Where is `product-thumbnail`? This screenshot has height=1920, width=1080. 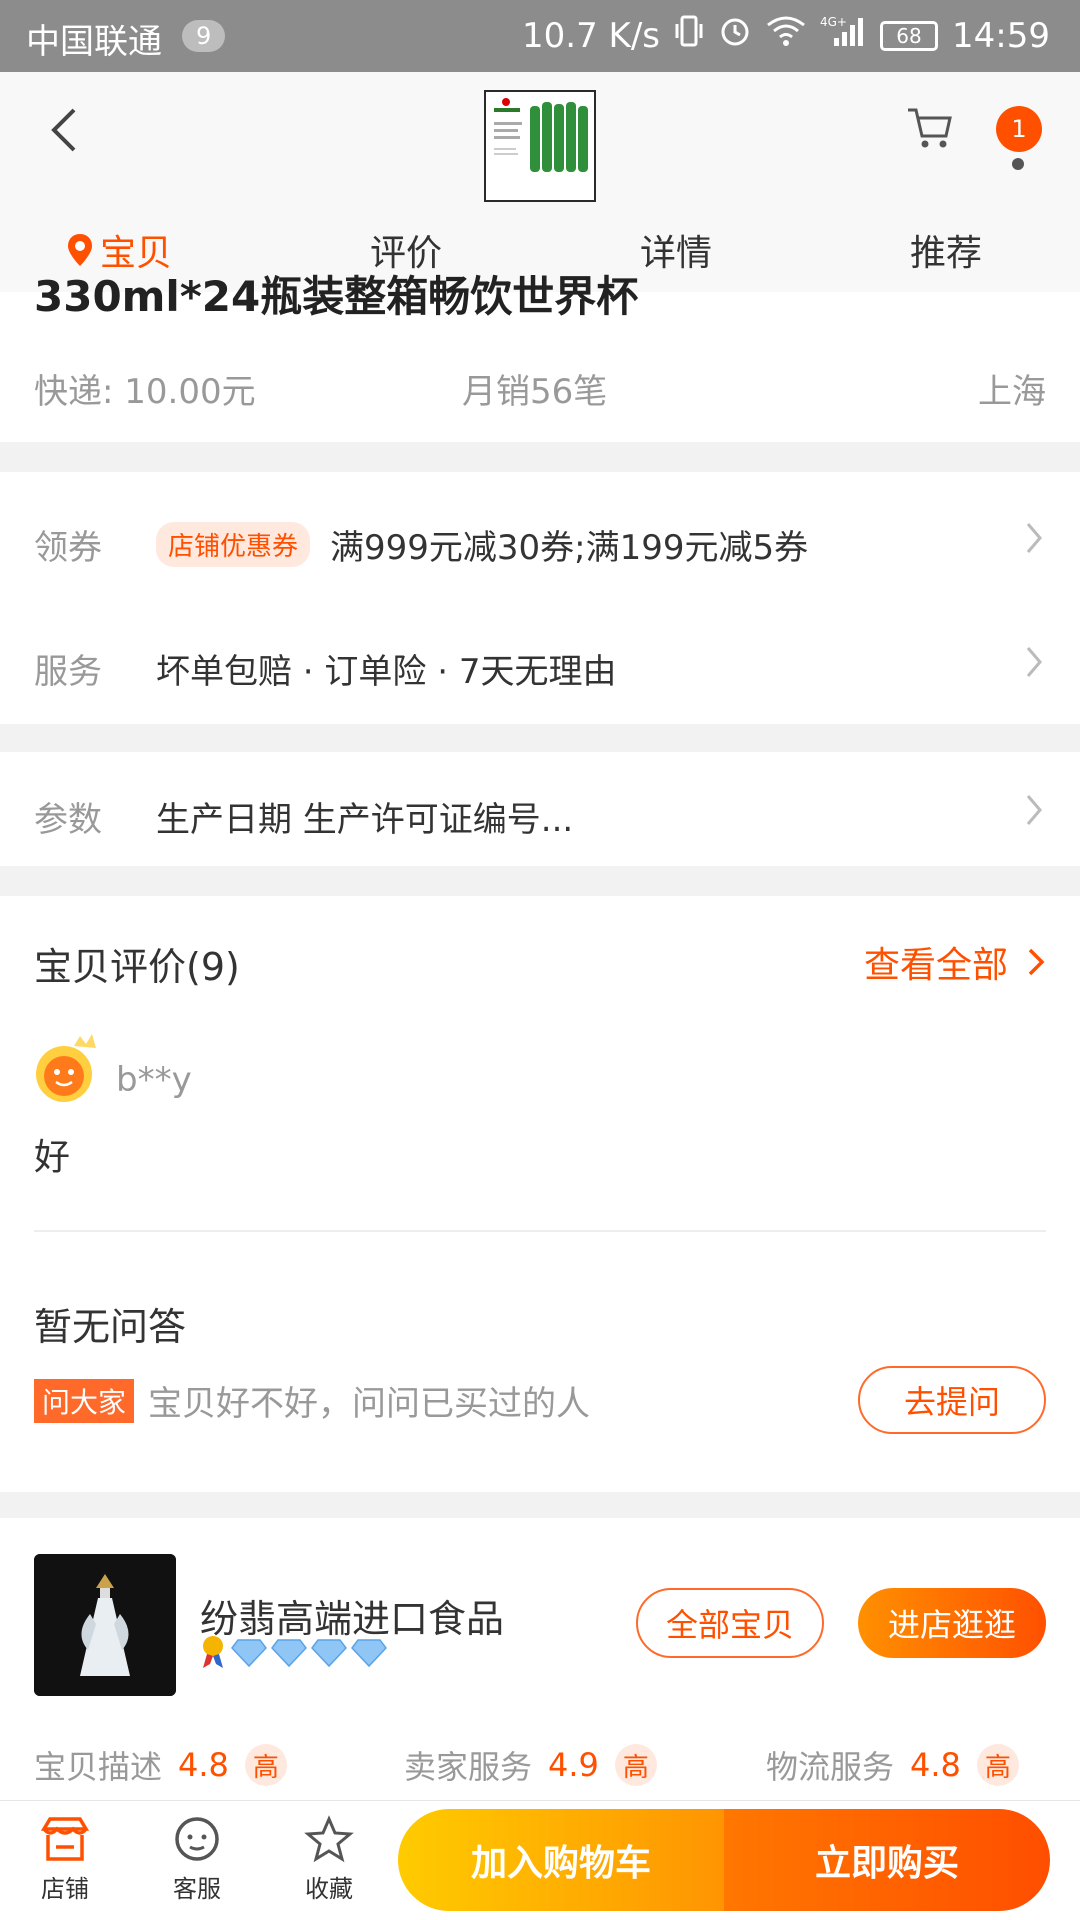 product-thumbnail is located at coordinates (540, 146).